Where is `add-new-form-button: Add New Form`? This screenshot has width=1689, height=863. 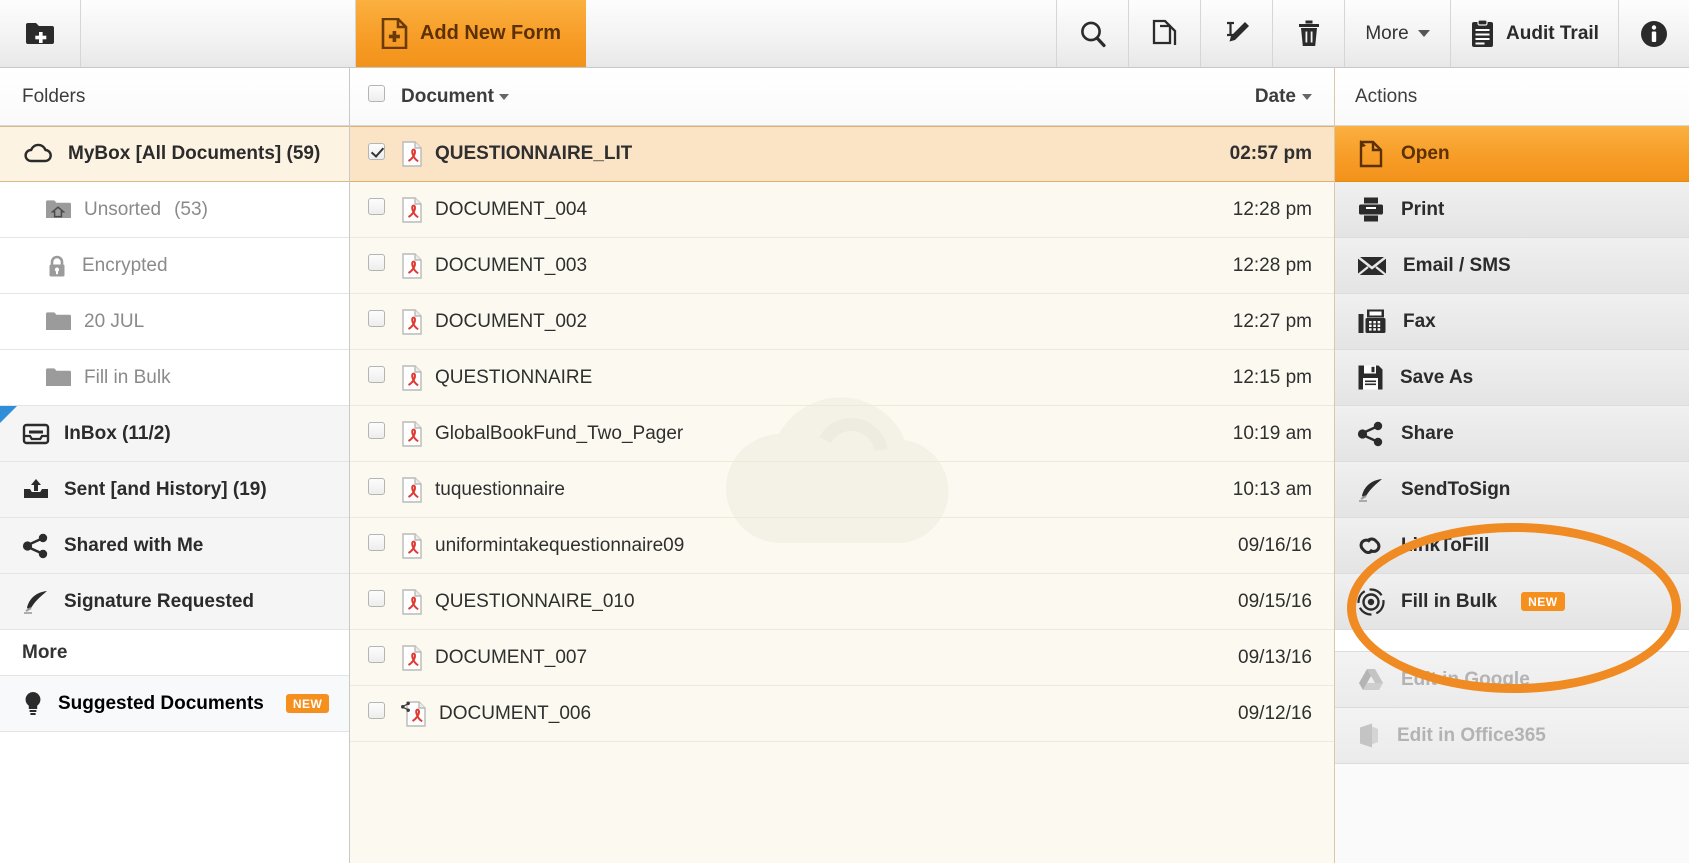 add-new-form-button: Add New Form is located at coordinates (471, 33).